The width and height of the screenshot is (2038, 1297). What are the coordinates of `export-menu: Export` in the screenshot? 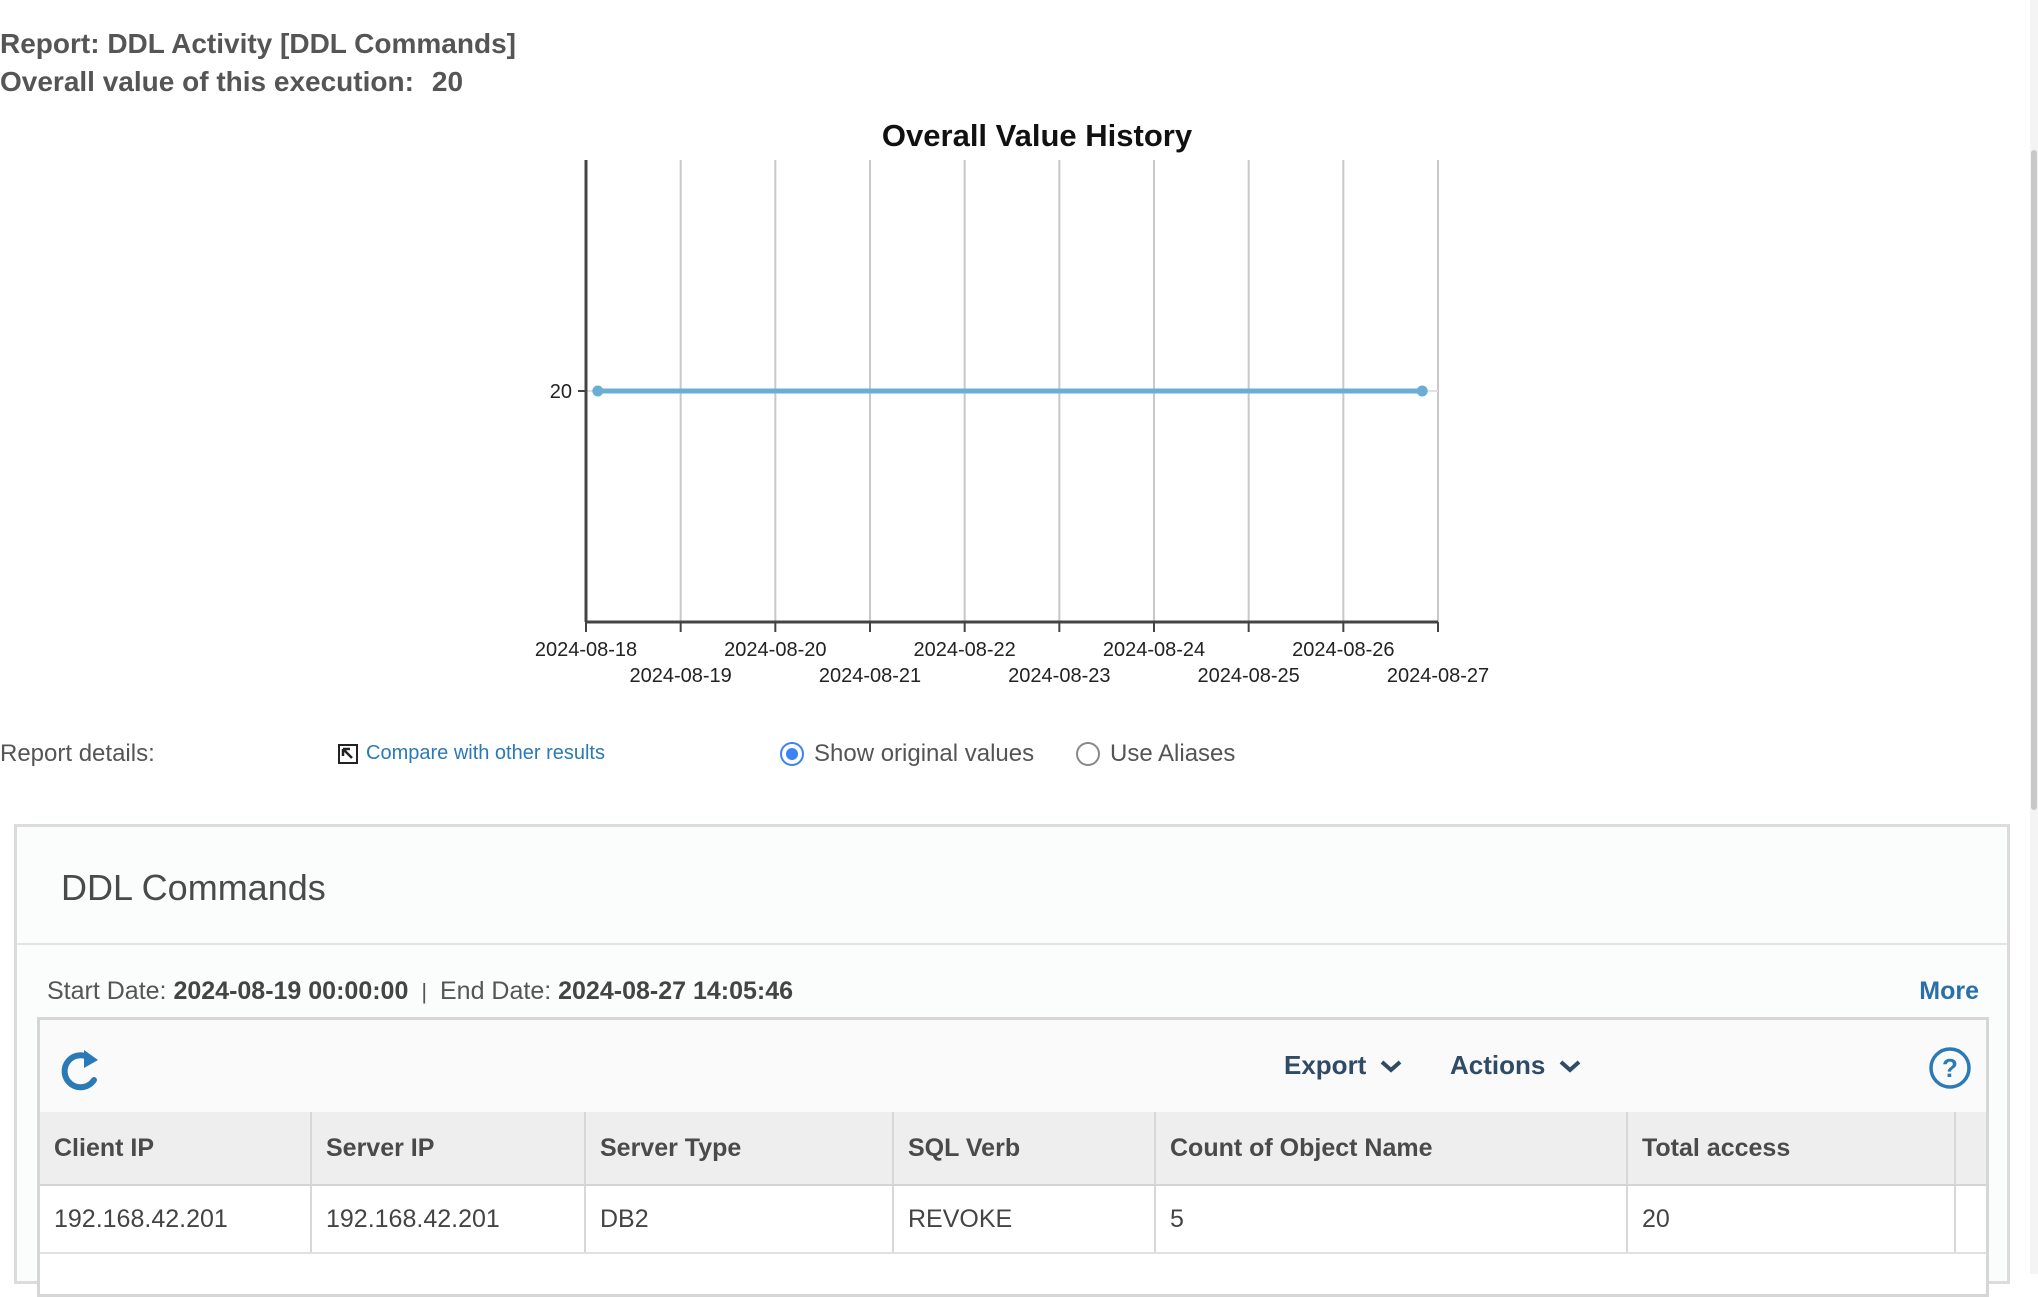 It's located at (1344, 1065).